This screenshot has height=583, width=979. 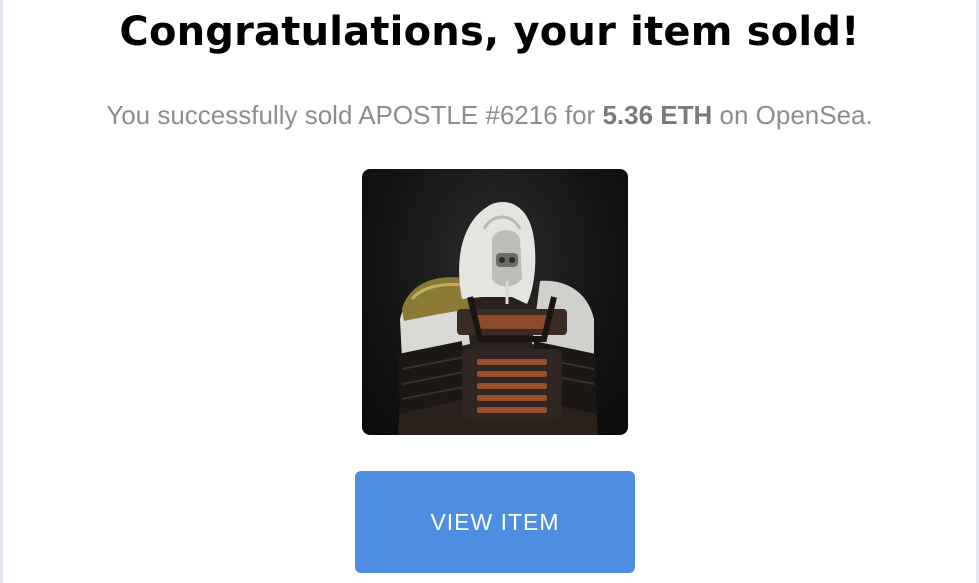 I want to click on sale-message-prefix: You successfully sold APOSTLE #6216 for, so click(x=354, y=115).